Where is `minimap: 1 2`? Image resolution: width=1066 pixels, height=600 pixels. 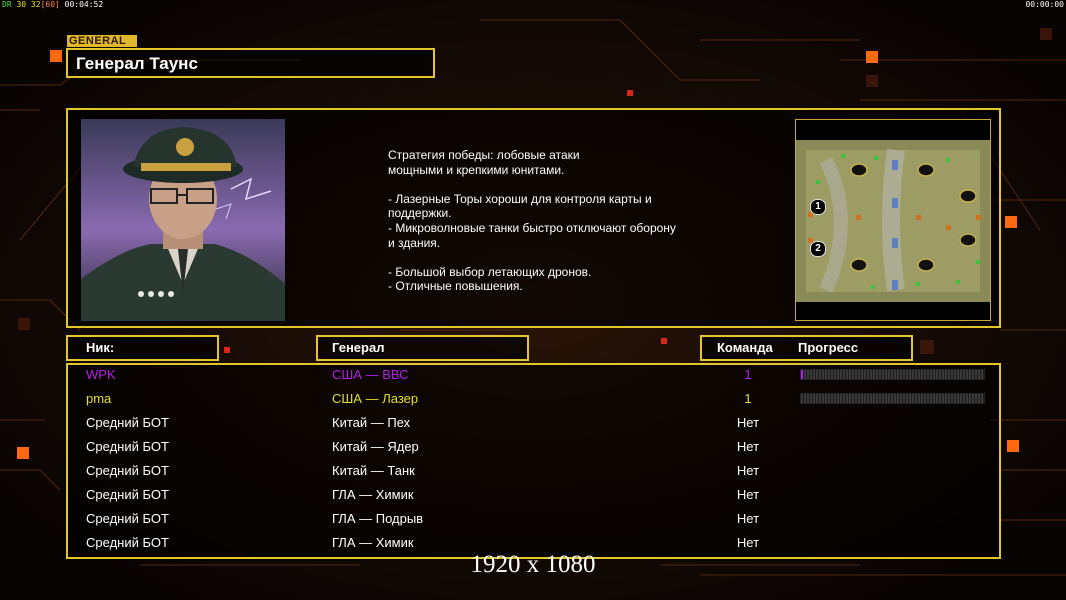
minimap: 1 2 is located at coordinates (893, 220).